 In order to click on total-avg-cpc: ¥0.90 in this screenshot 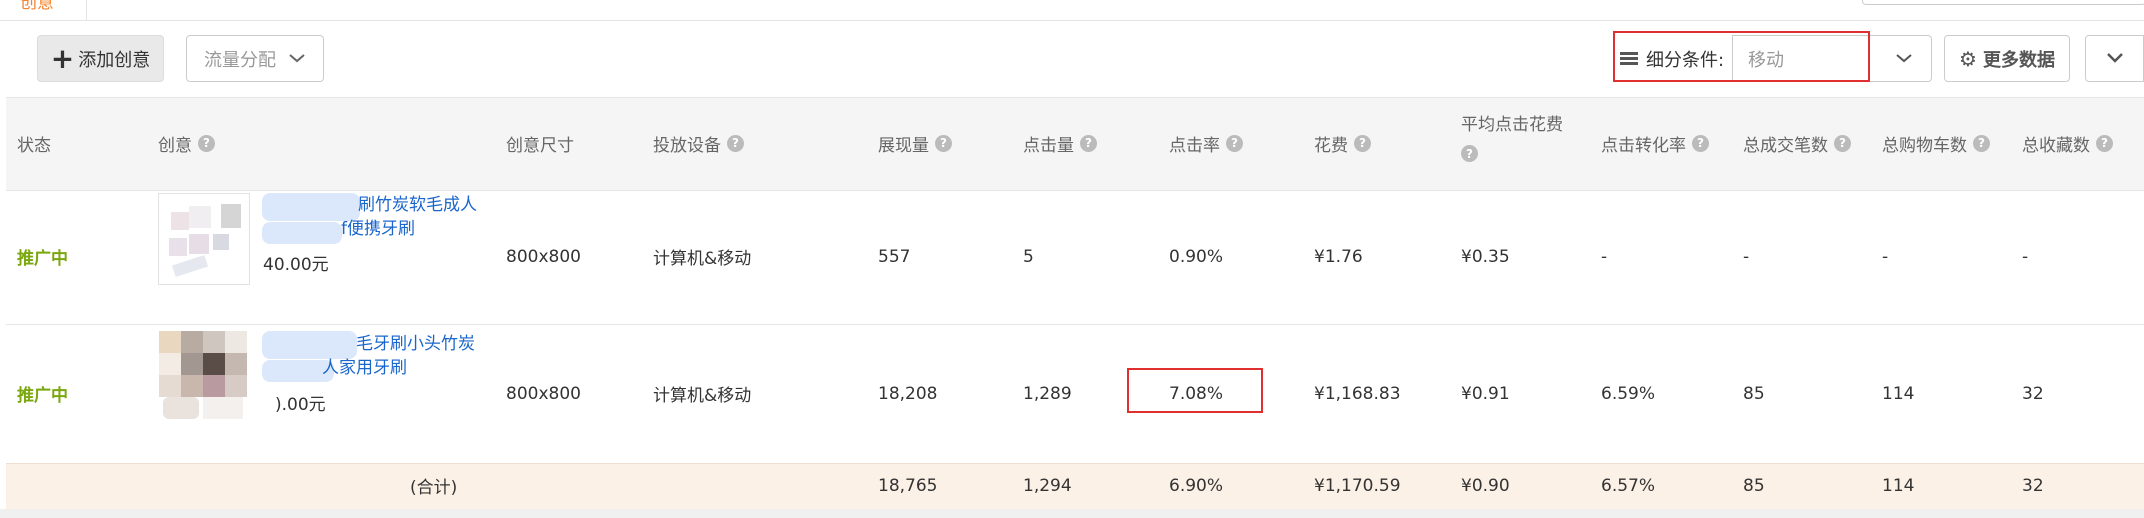, I will do `click(1485, 485)`.